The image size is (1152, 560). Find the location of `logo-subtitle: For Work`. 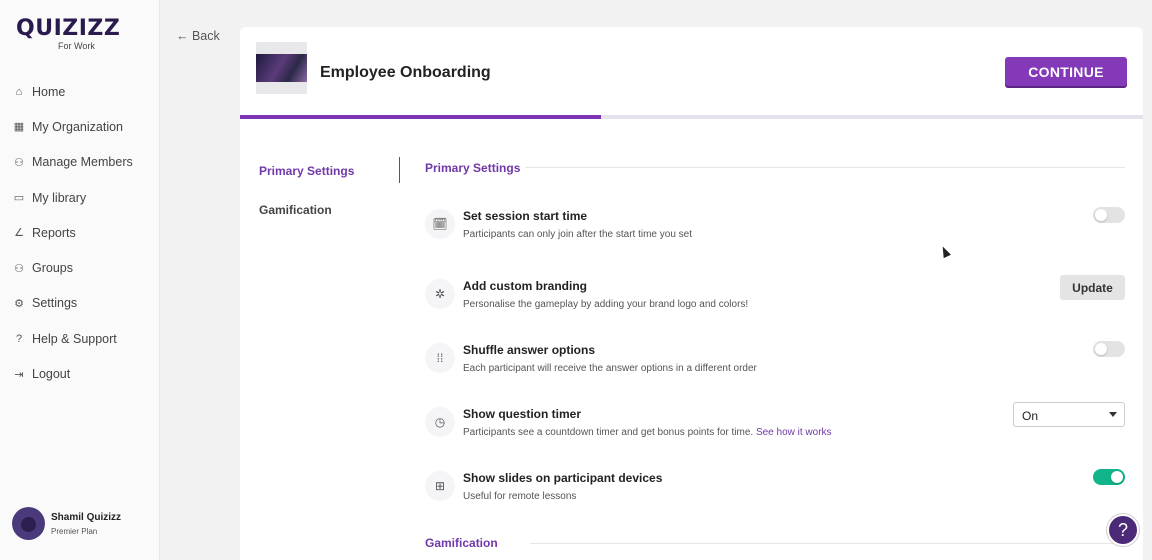

logo-subtitle: For Work is located at coordinates (76, 46).